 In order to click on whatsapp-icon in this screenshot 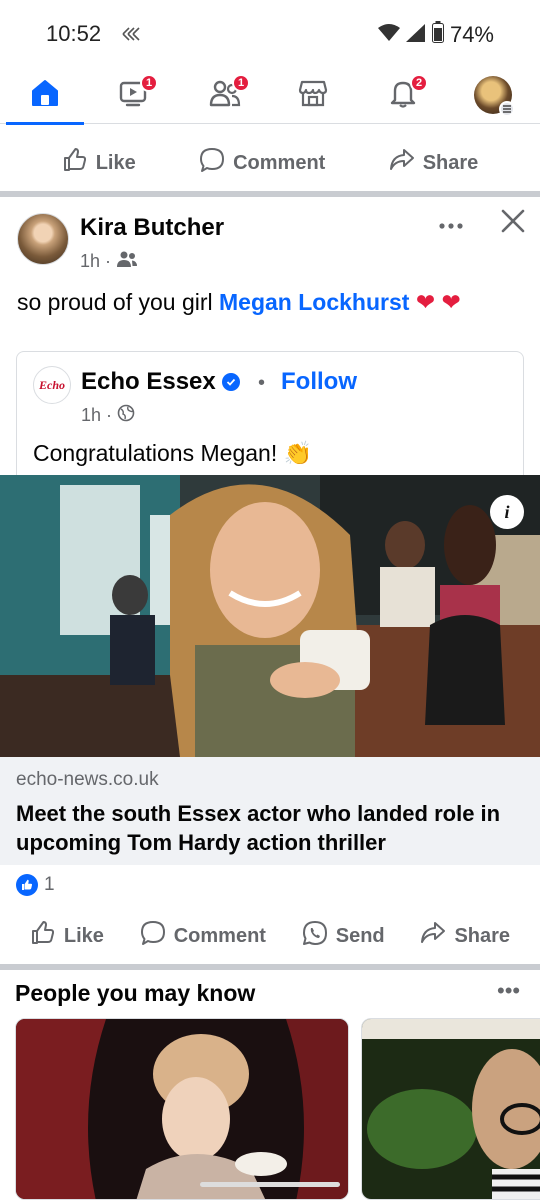, I will do `click(315, 936)`.